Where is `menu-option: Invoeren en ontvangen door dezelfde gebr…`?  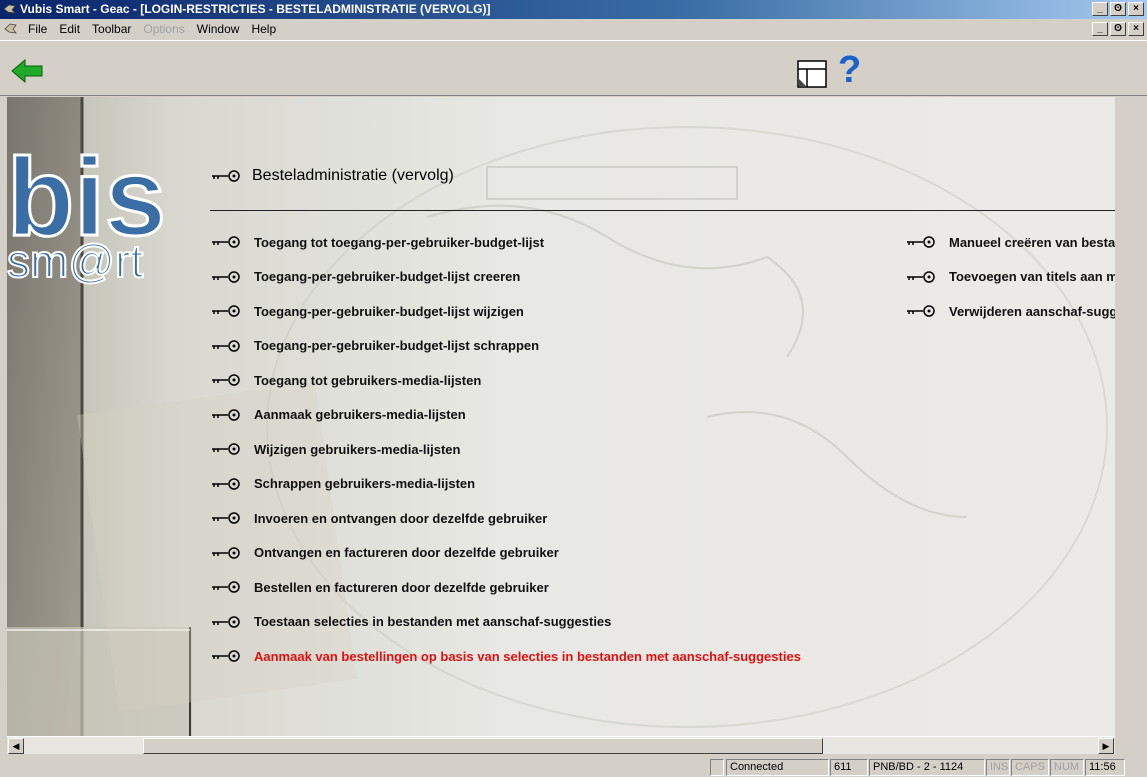
menu-option: Invoeren en ontvangen door dezelfde gebr… is located at coordinates (505, 518).